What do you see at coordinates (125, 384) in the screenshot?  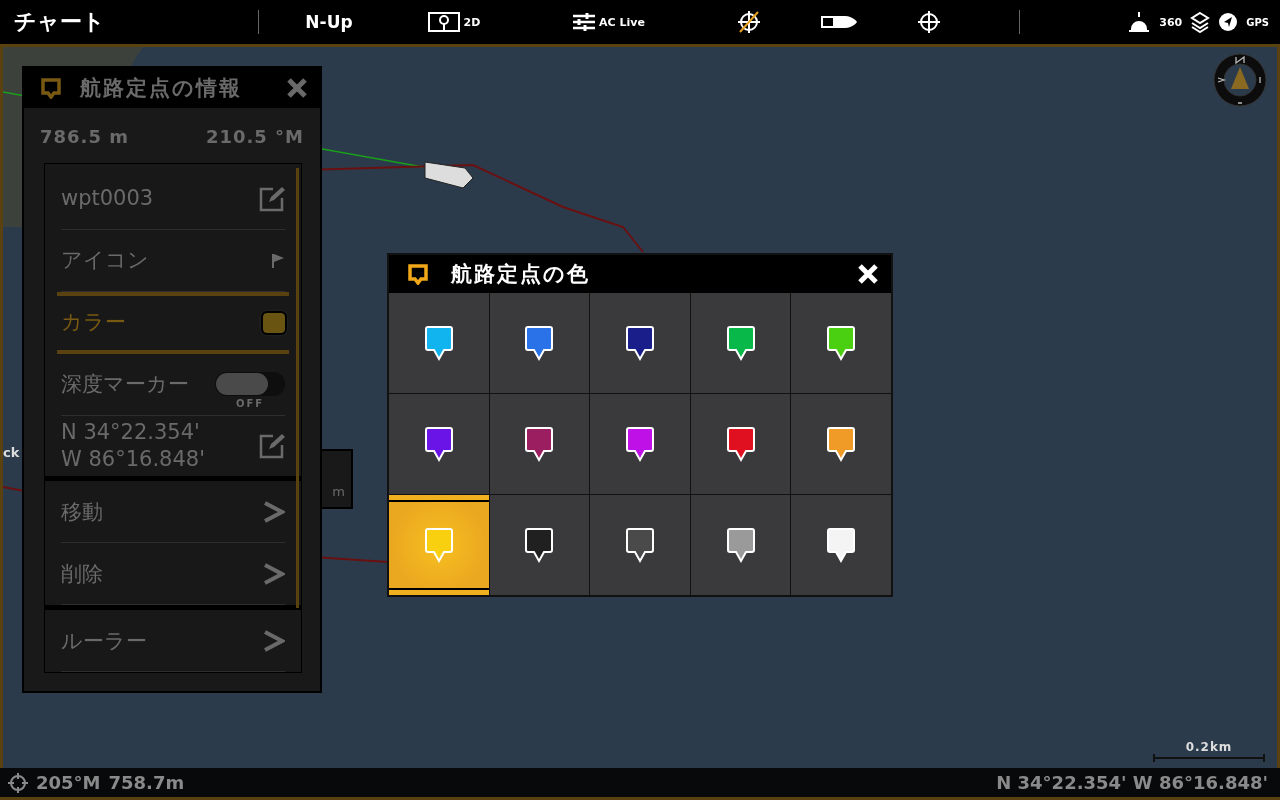 I see `row-label: 深度マーカー` at bounding box center [125, 384].